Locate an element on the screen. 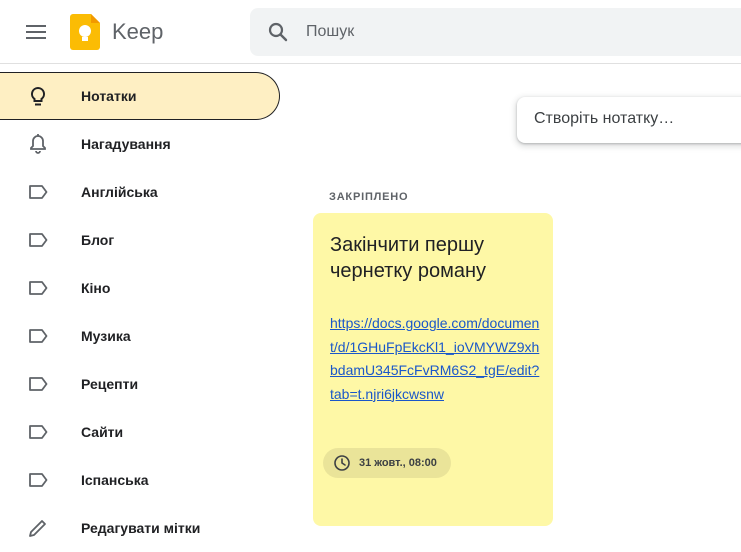  sidebar-item-label: Рецепти is located at coordinates (110, 384).